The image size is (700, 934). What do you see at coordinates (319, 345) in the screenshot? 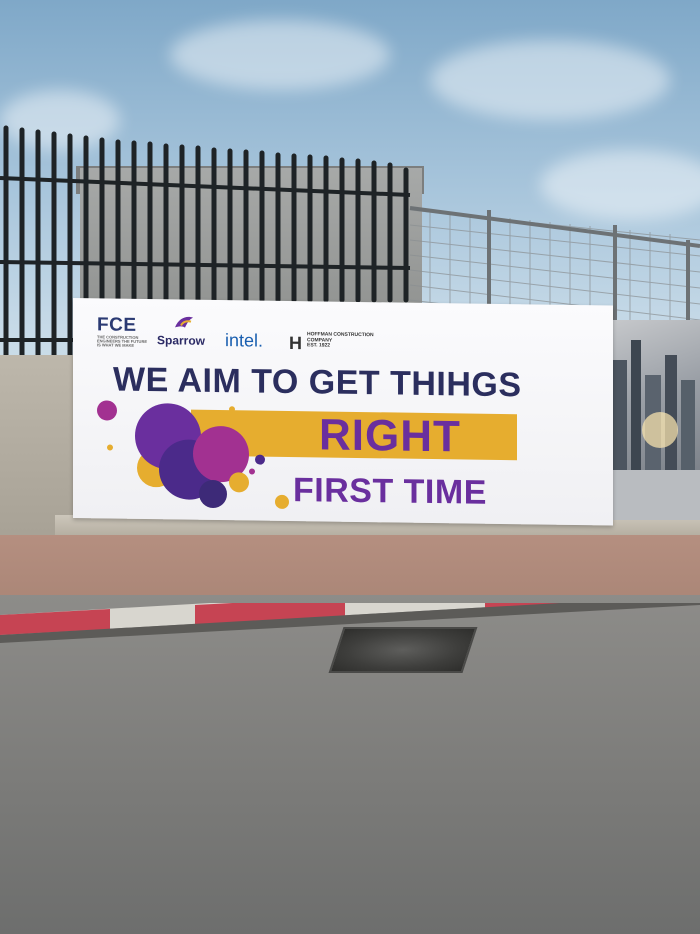
I see `hoffman-sub: EST. 1922` at bounding box center [319, 345].